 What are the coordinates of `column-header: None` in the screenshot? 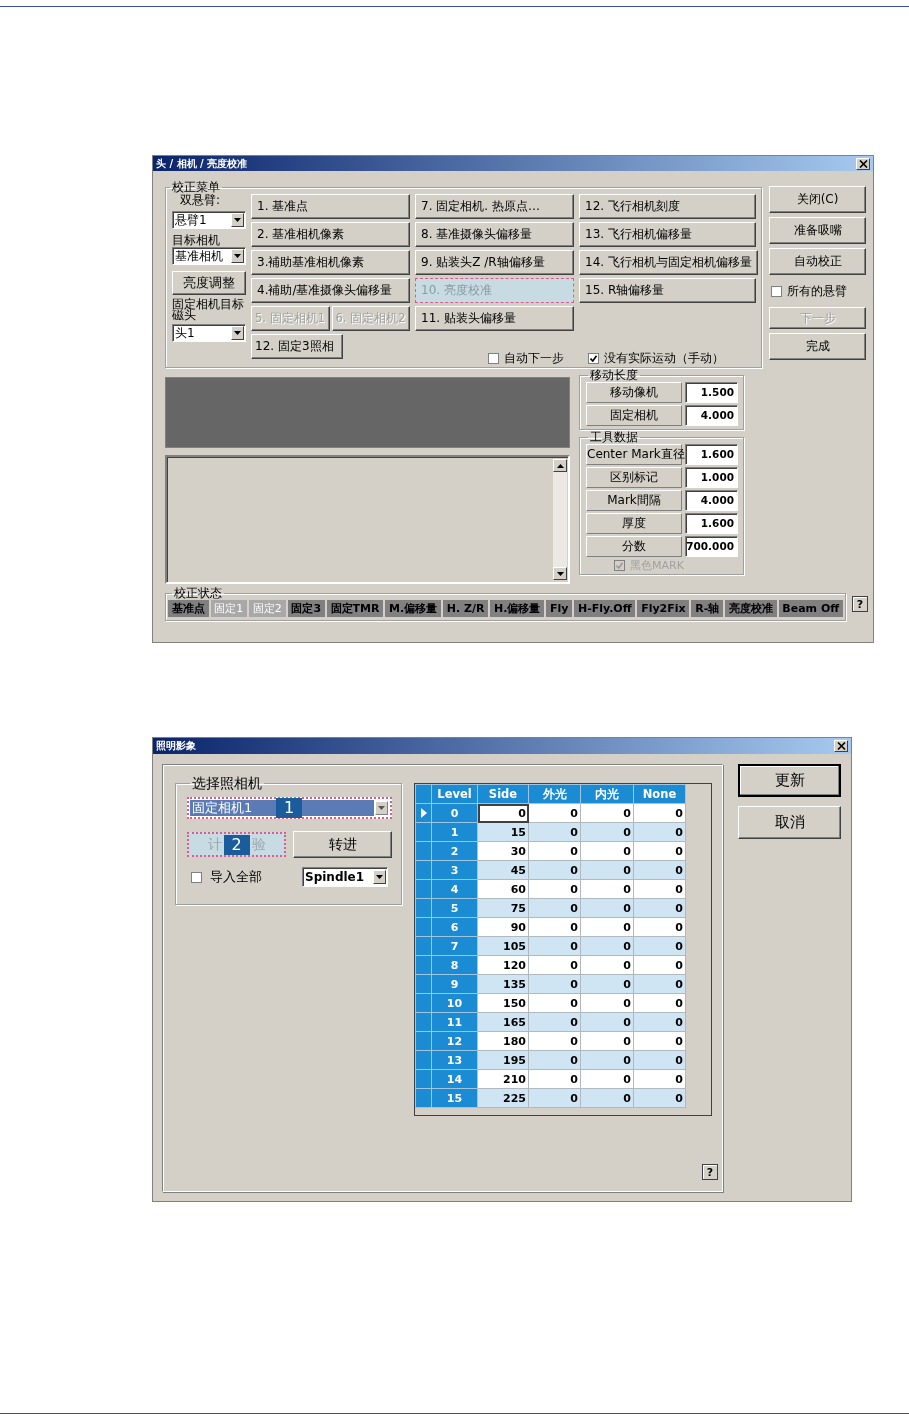 It's located at (659, 794).